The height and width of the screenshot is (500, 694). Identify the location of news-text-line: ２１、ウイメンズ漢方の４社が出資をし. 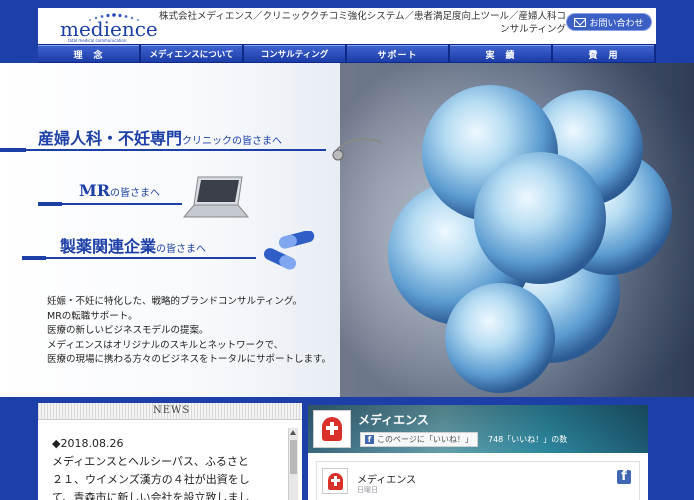
(172, 480).